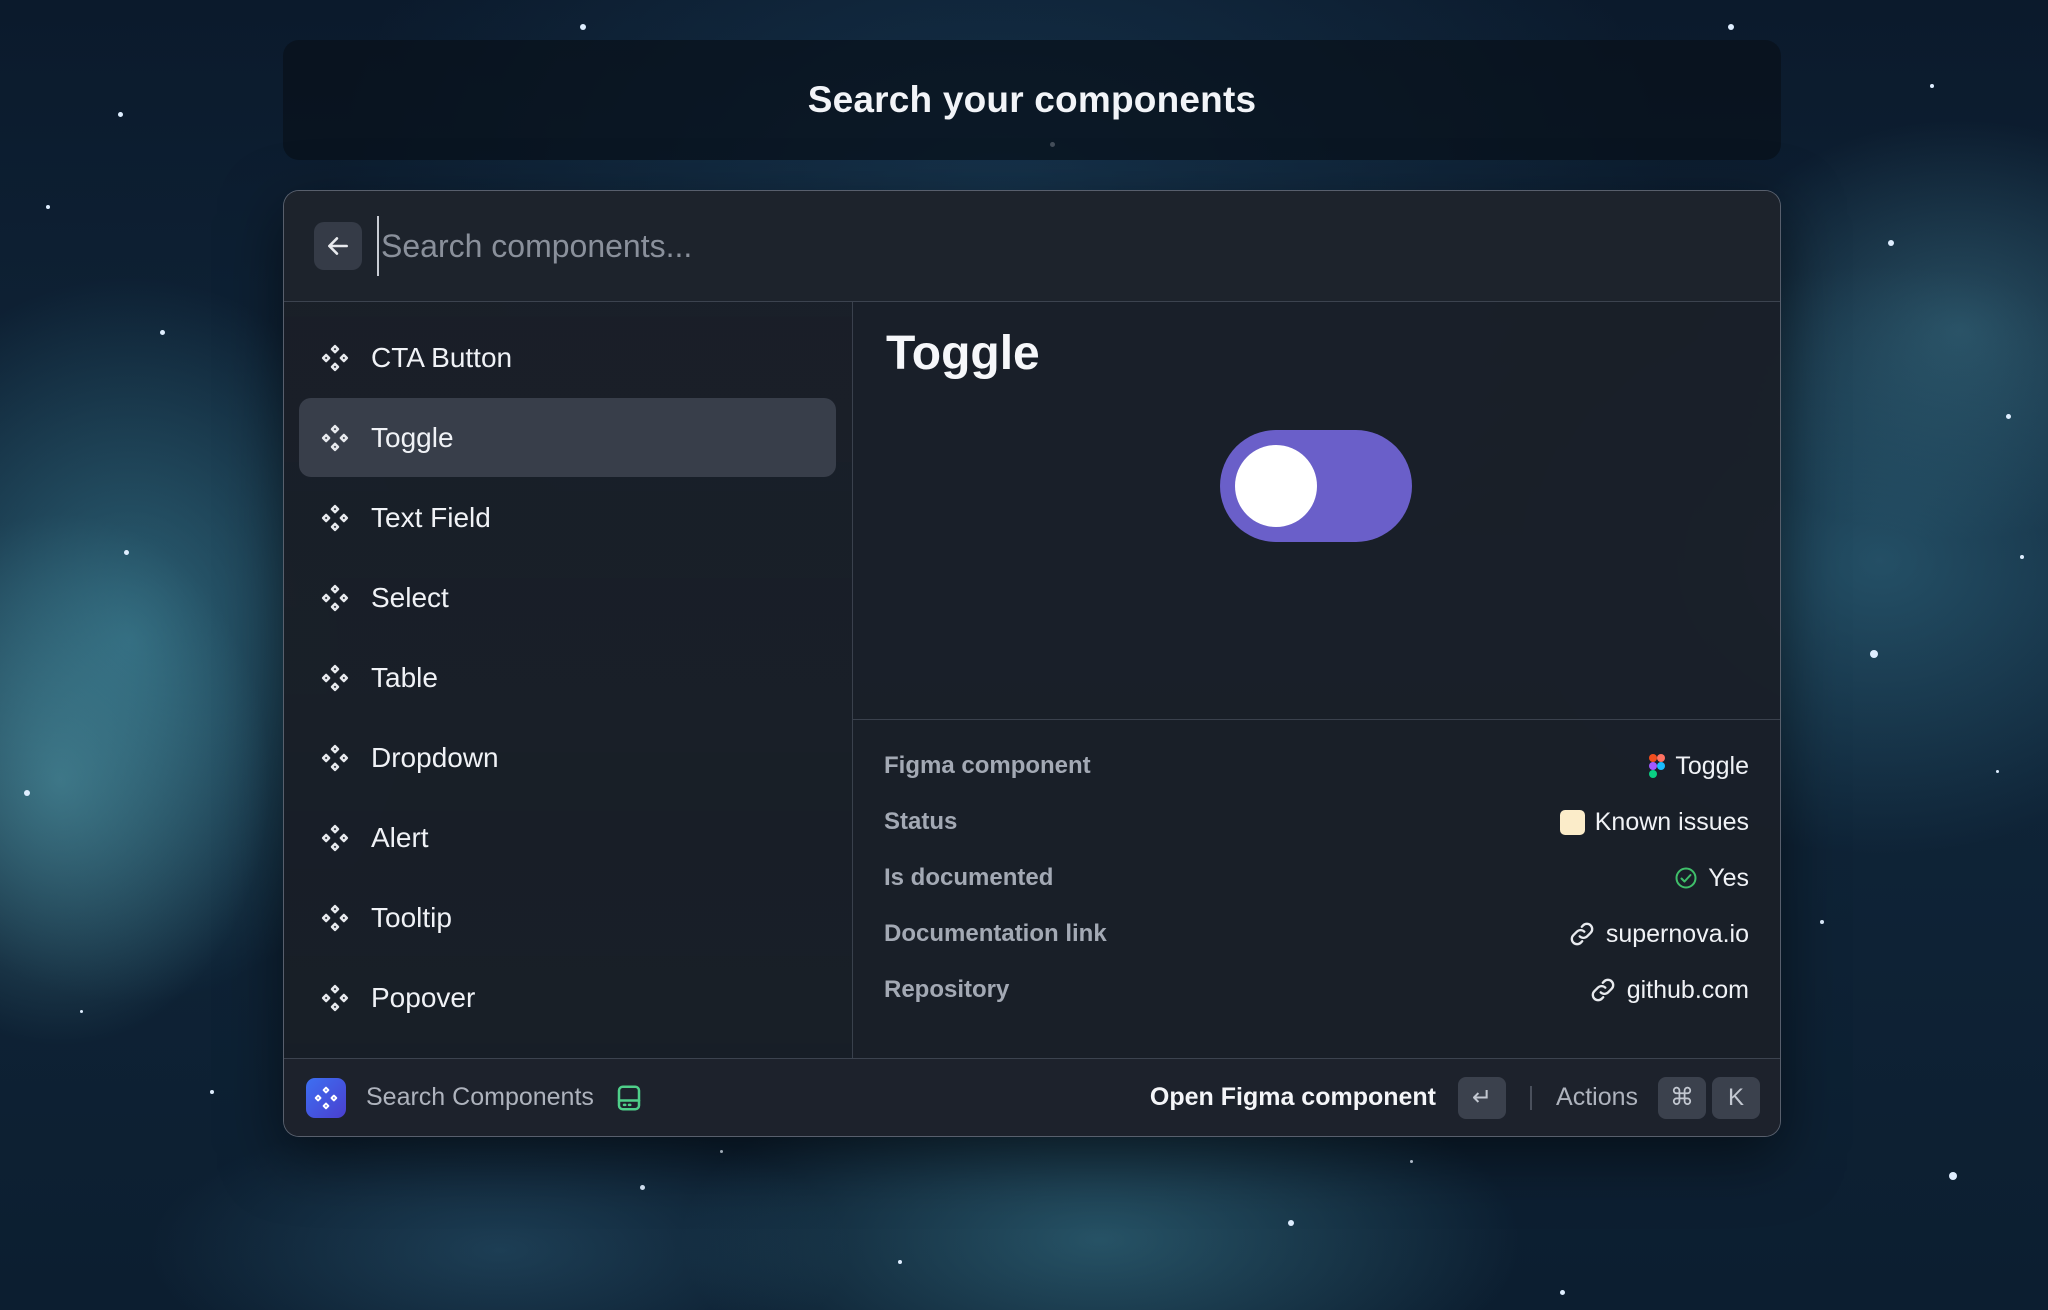 Image resolution: width=2048 pixels, height=1310 pixels. What do you see at coordinates (1597, 1097) in the screenshot?
I see `actions-button: Actions` at bounding box center [1597, 1097].